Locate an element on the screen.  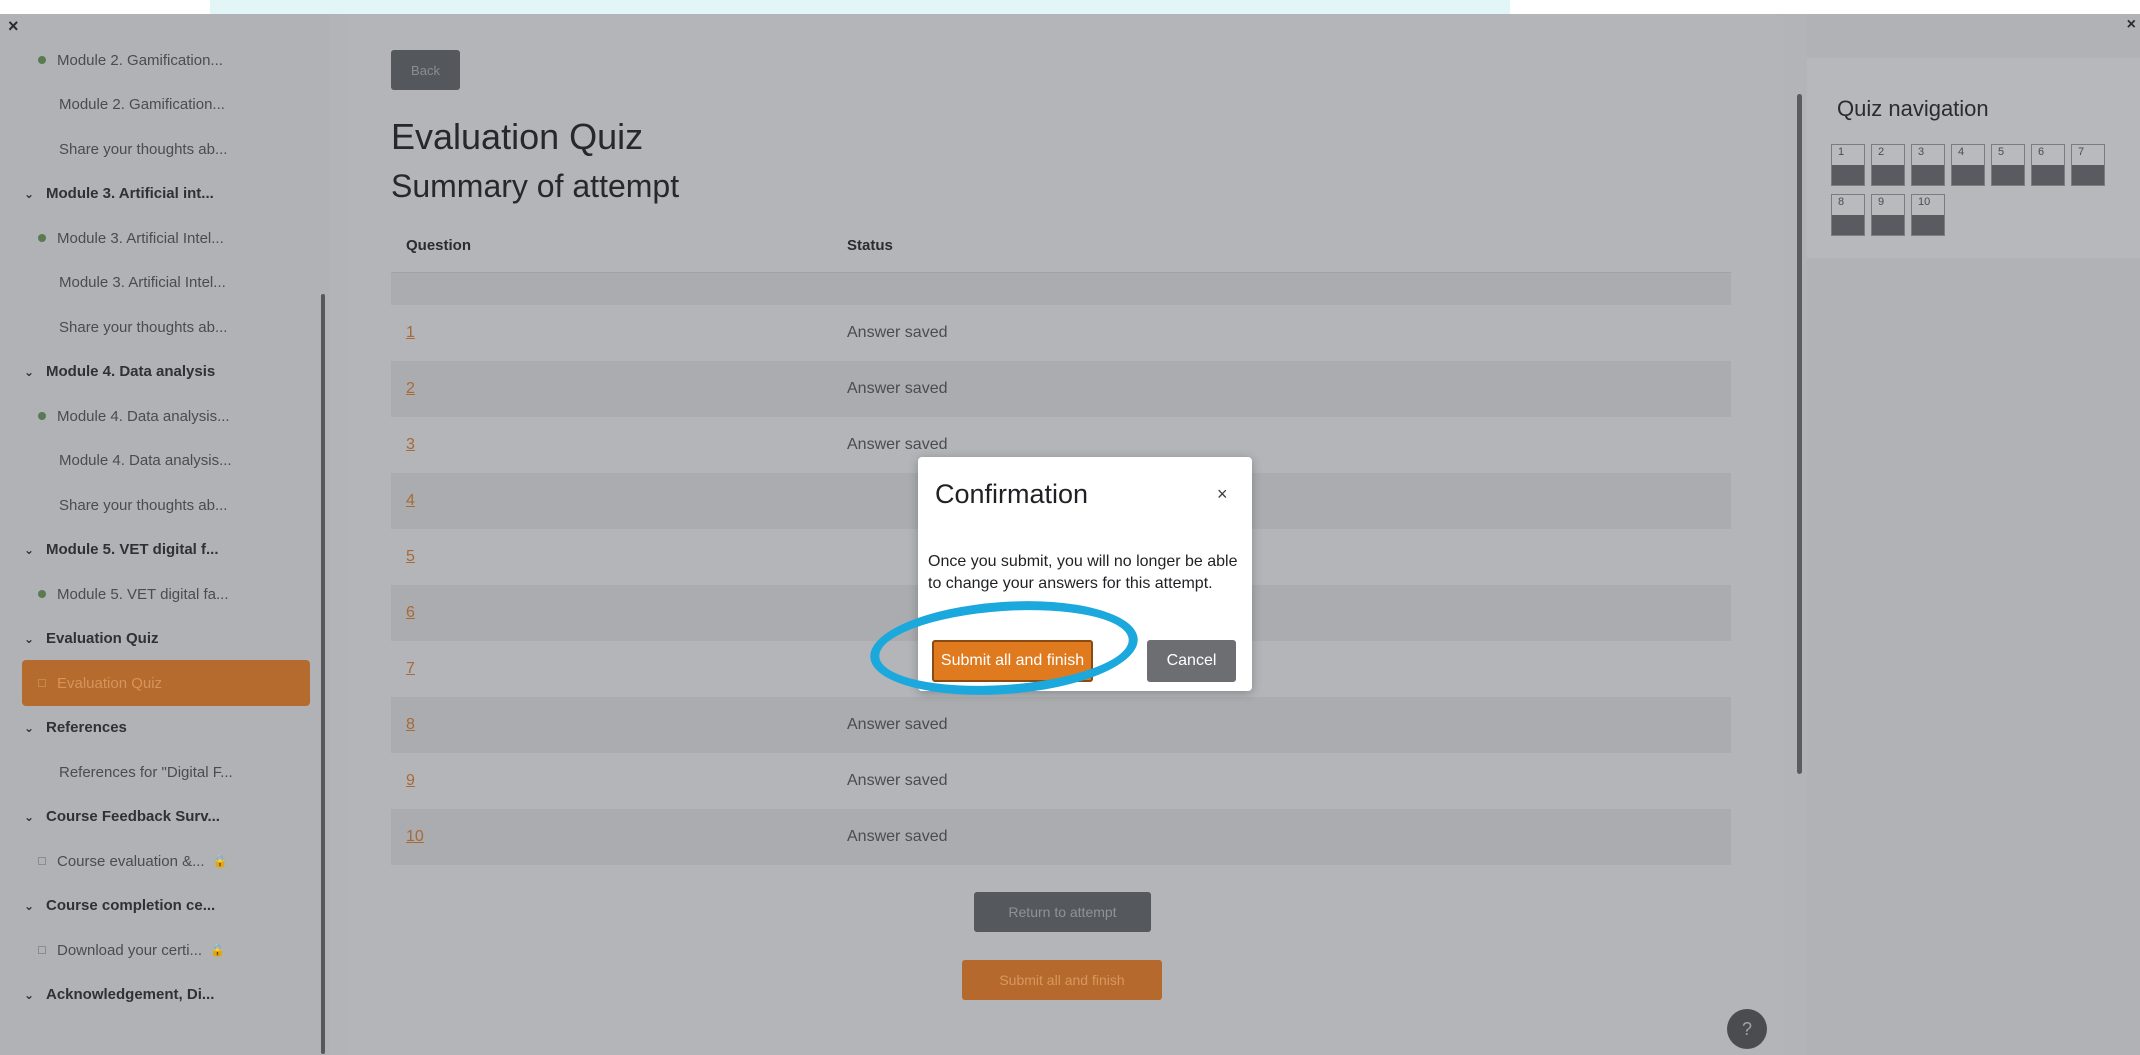
table-row: 2 Answer saved is located at coordinates (1061, 389).